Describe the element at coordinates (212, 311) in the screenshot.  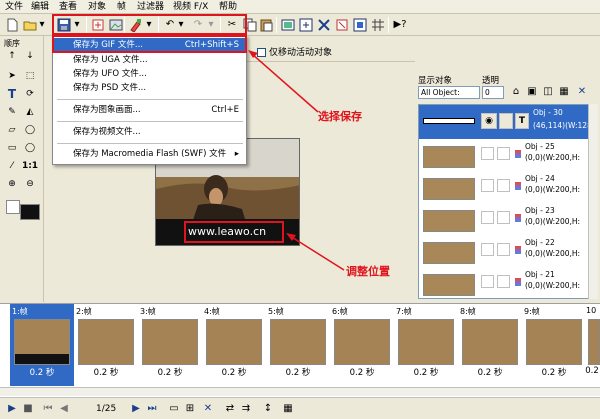
I see `frame-label: 4:帧` at that location.